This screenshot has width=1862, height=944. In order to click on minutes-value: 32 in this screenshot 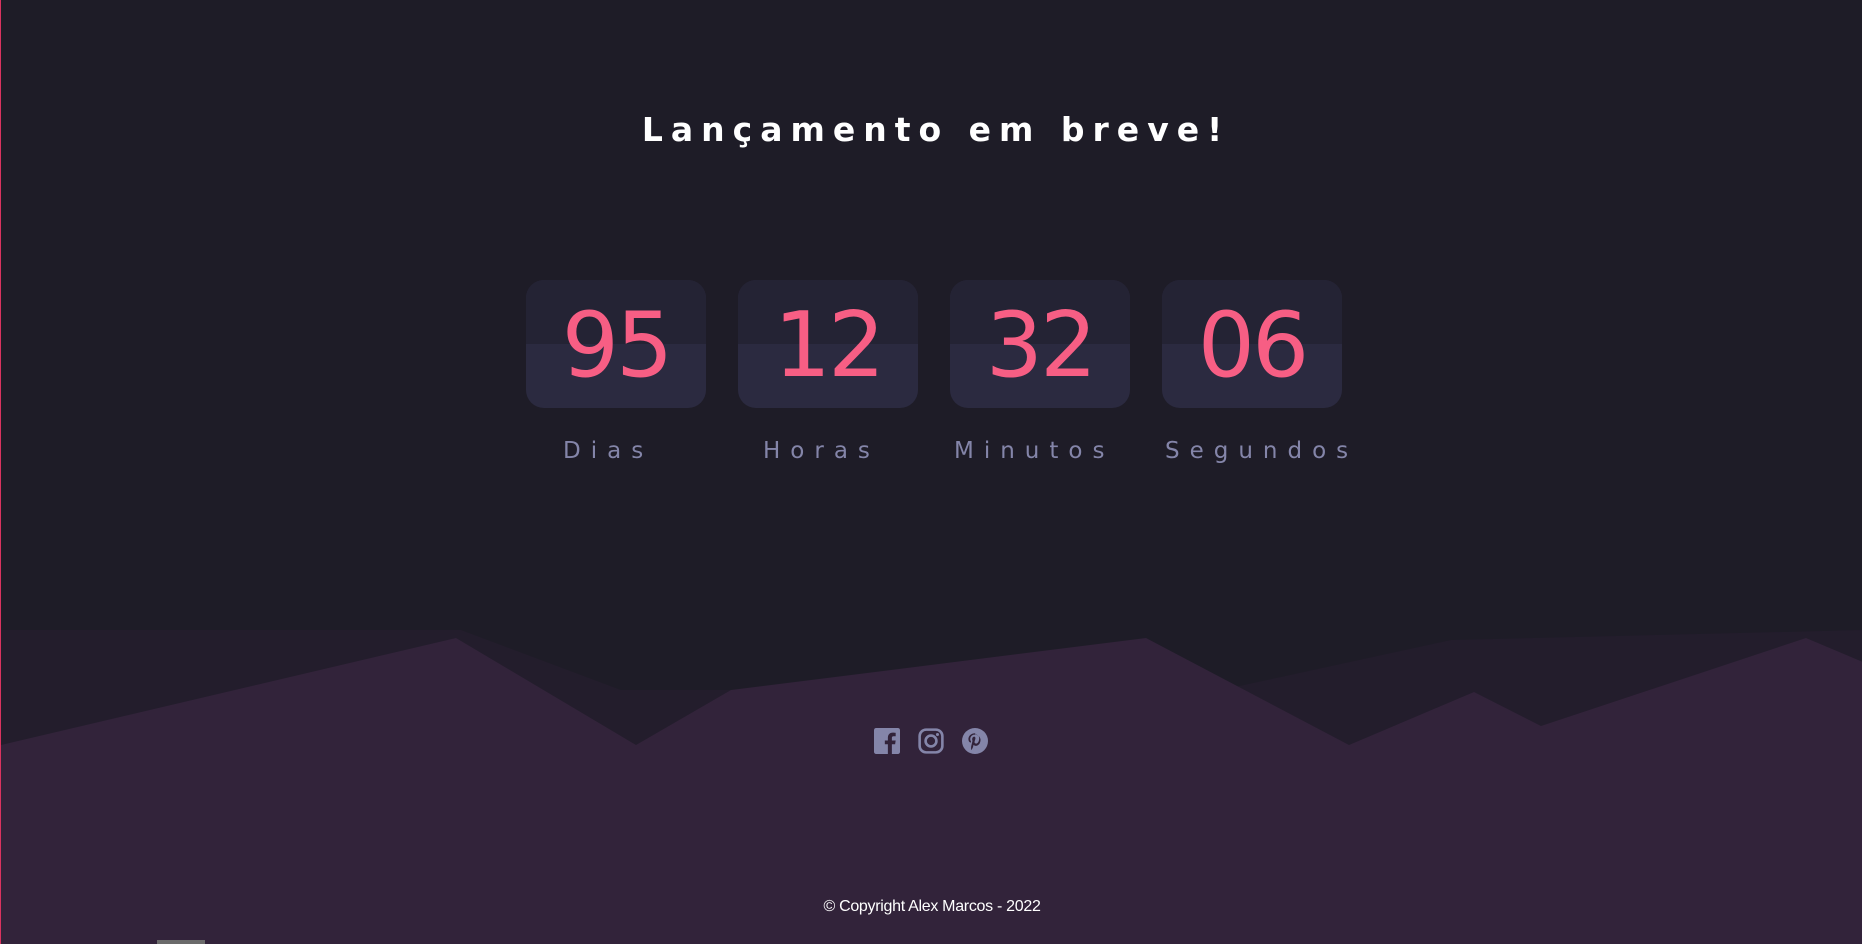, I will do `click(1041, 345)`.